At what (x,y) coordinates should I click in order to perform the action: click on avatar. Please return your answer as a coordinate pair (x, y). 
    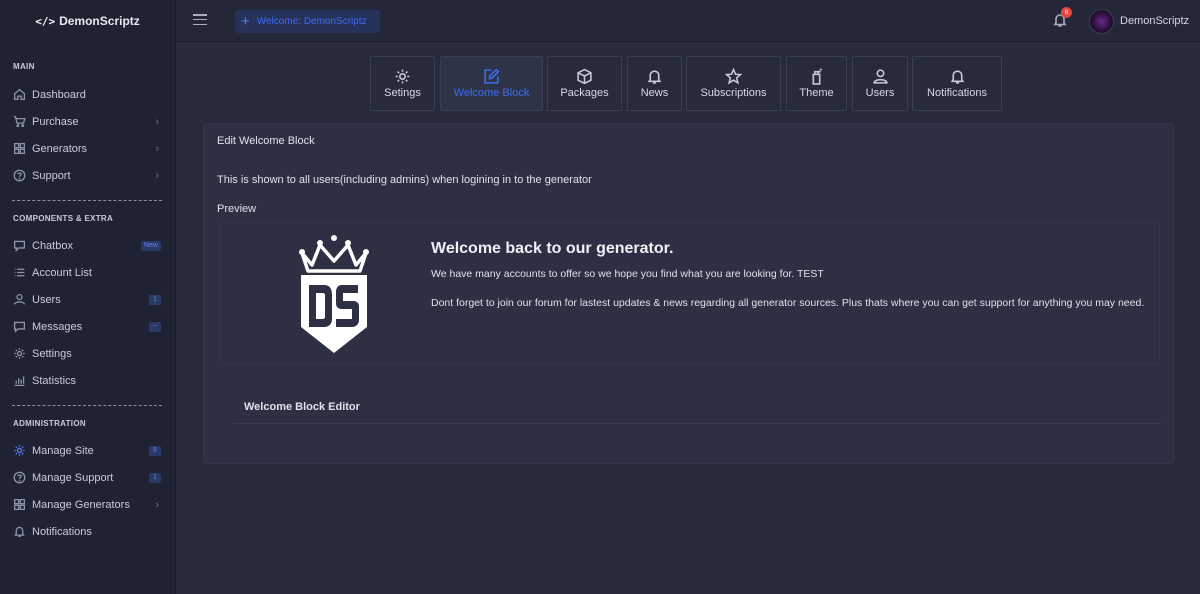
    Looking at the image, I should click on (1101, 21).